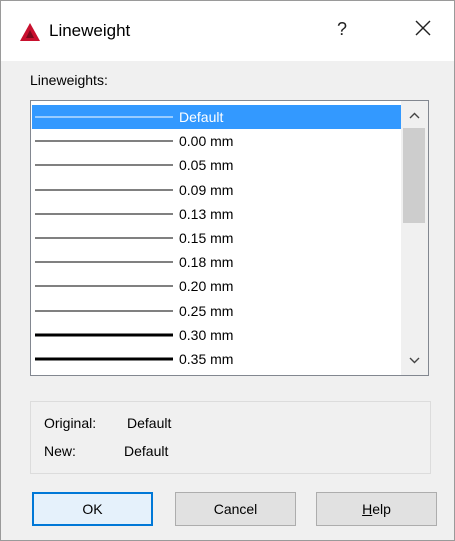 The height and width of the screenshot is (541, 455). Describe the element at coordinates (90, 30) in the screenshot. I see `window-title: Lineweight` at that location.